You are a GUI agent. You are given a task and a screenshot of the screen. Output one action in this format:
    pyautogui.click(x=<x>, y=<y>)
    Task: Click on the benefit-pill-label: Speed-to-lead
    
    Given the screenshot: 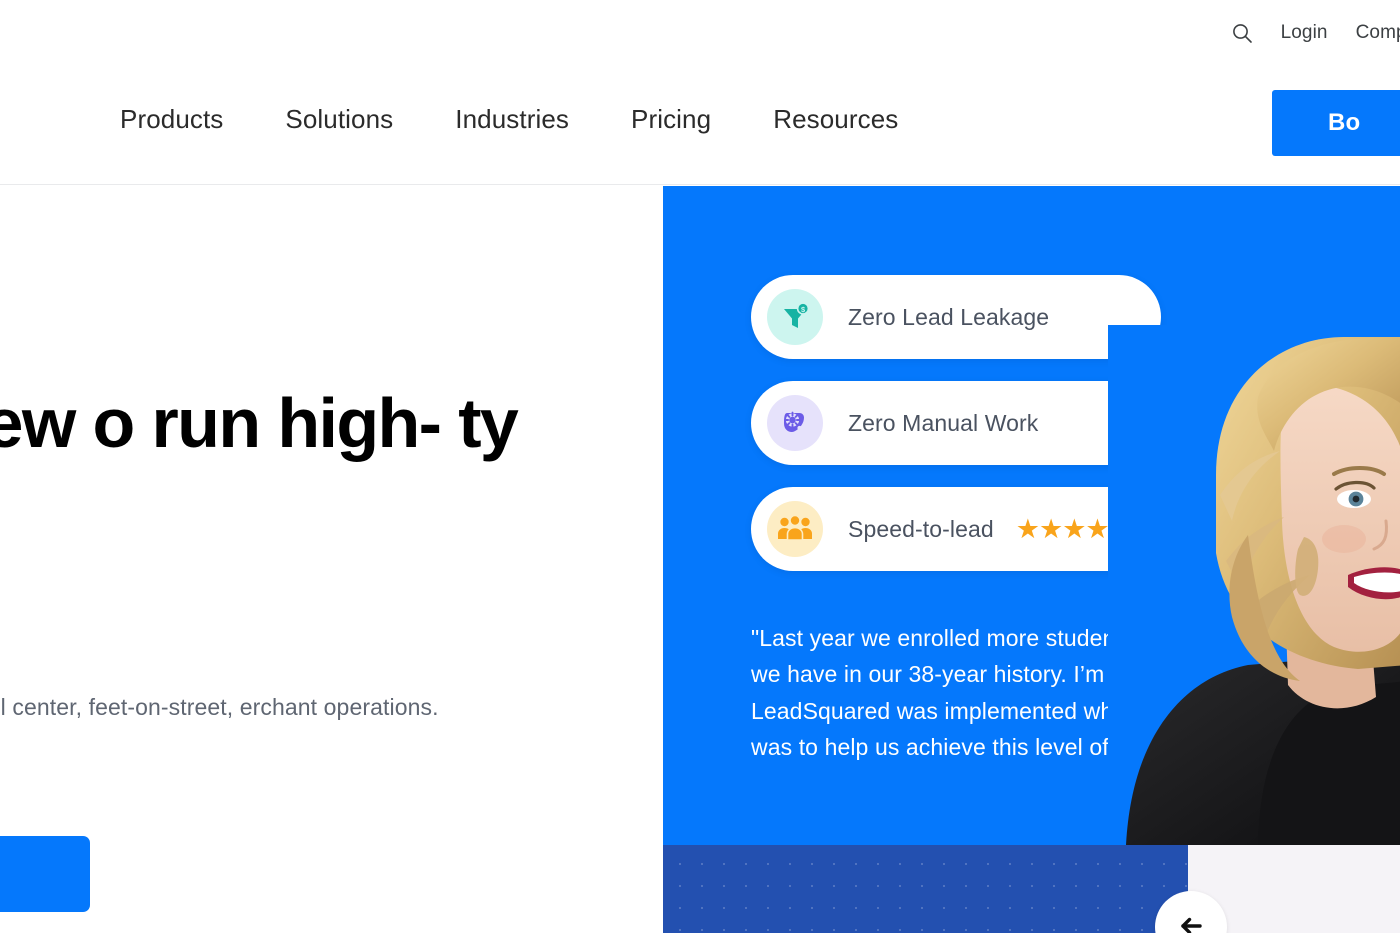 What is the action you would take?
    pyautogui.click(x=921, y=528)
    